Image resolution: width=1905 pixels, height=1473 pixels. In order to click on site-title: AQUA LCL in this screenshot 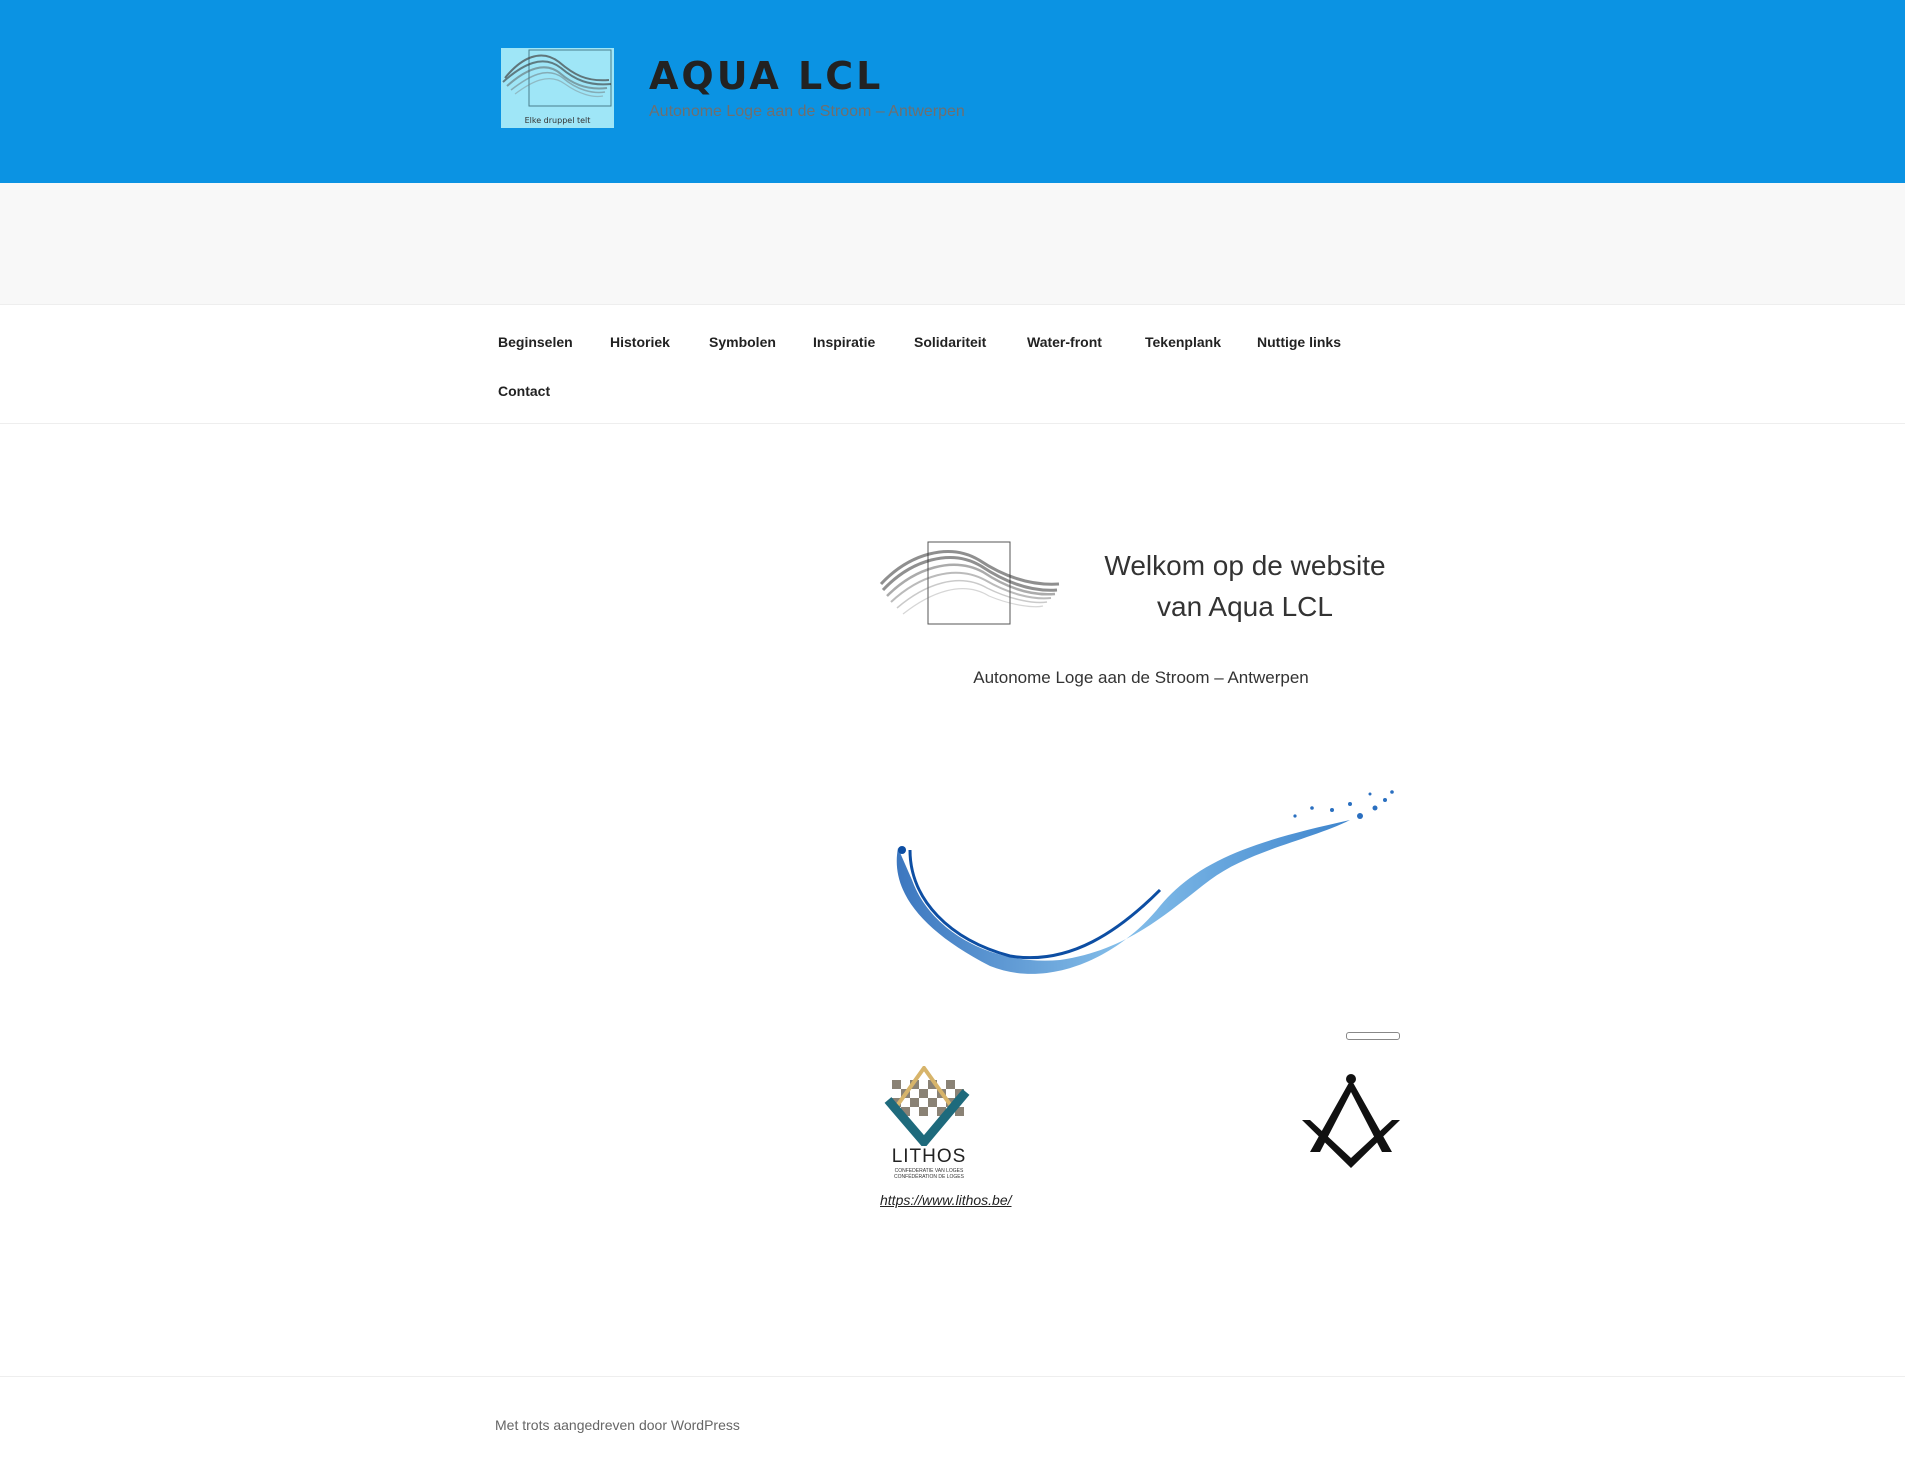, I will do `click(766, 76)`.